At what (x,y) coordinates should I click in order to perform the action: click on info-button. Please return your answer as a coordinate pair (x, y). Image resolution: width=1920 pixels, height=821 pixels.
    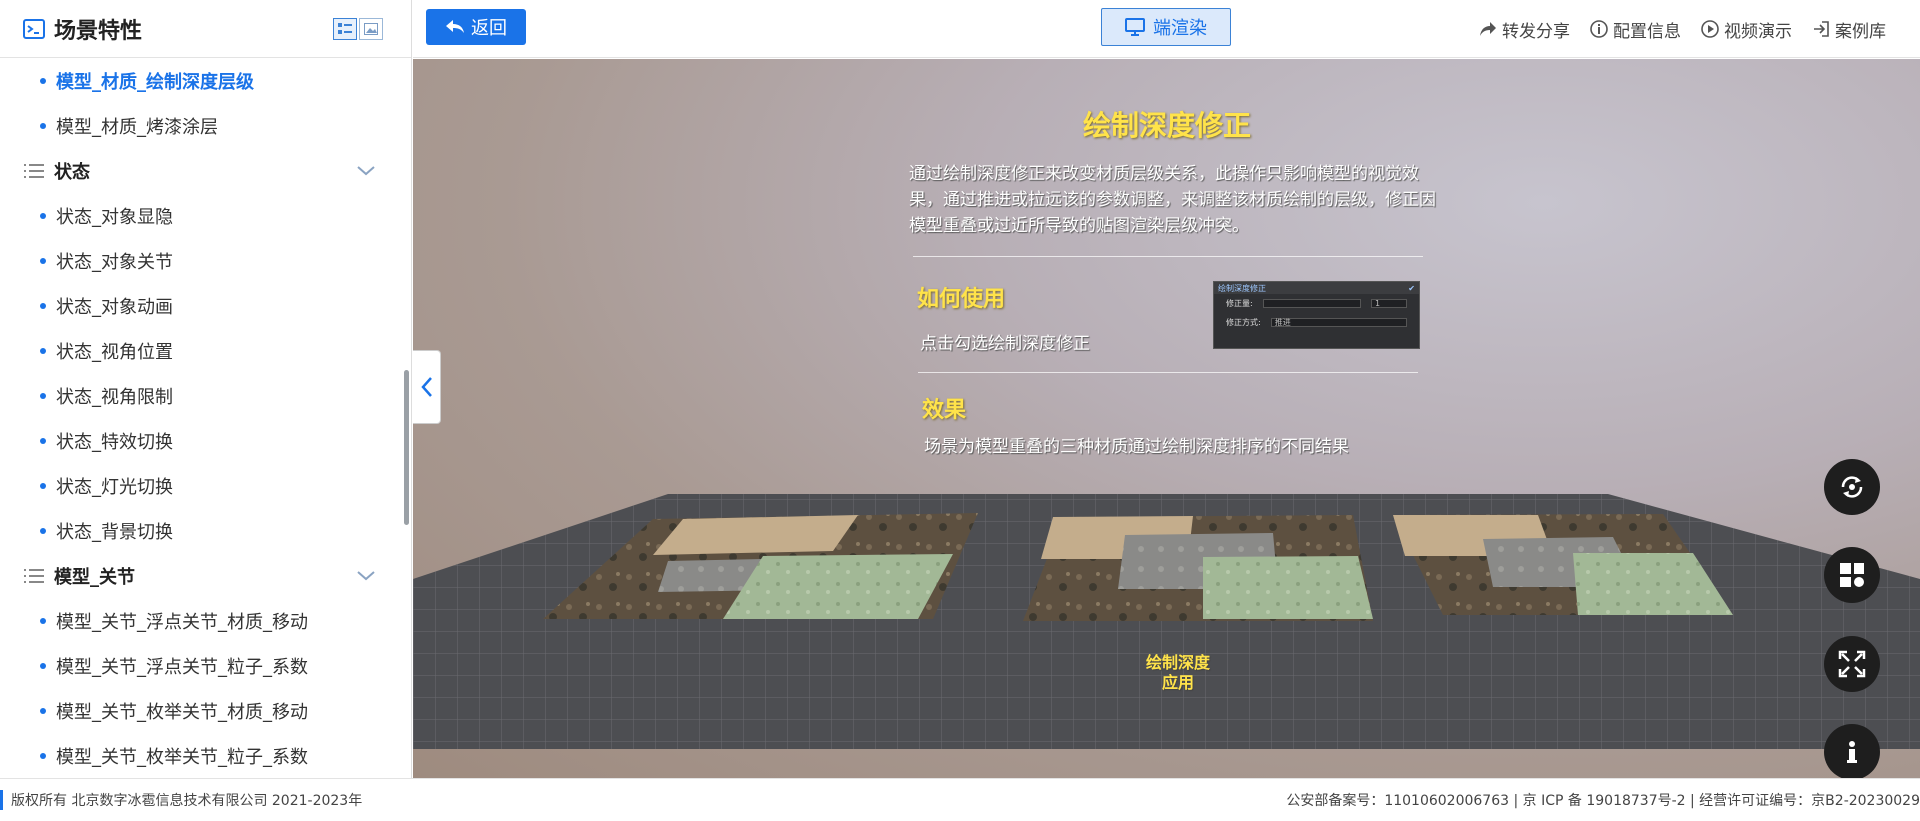
    Looking at the image, I should click on (1852, 751).